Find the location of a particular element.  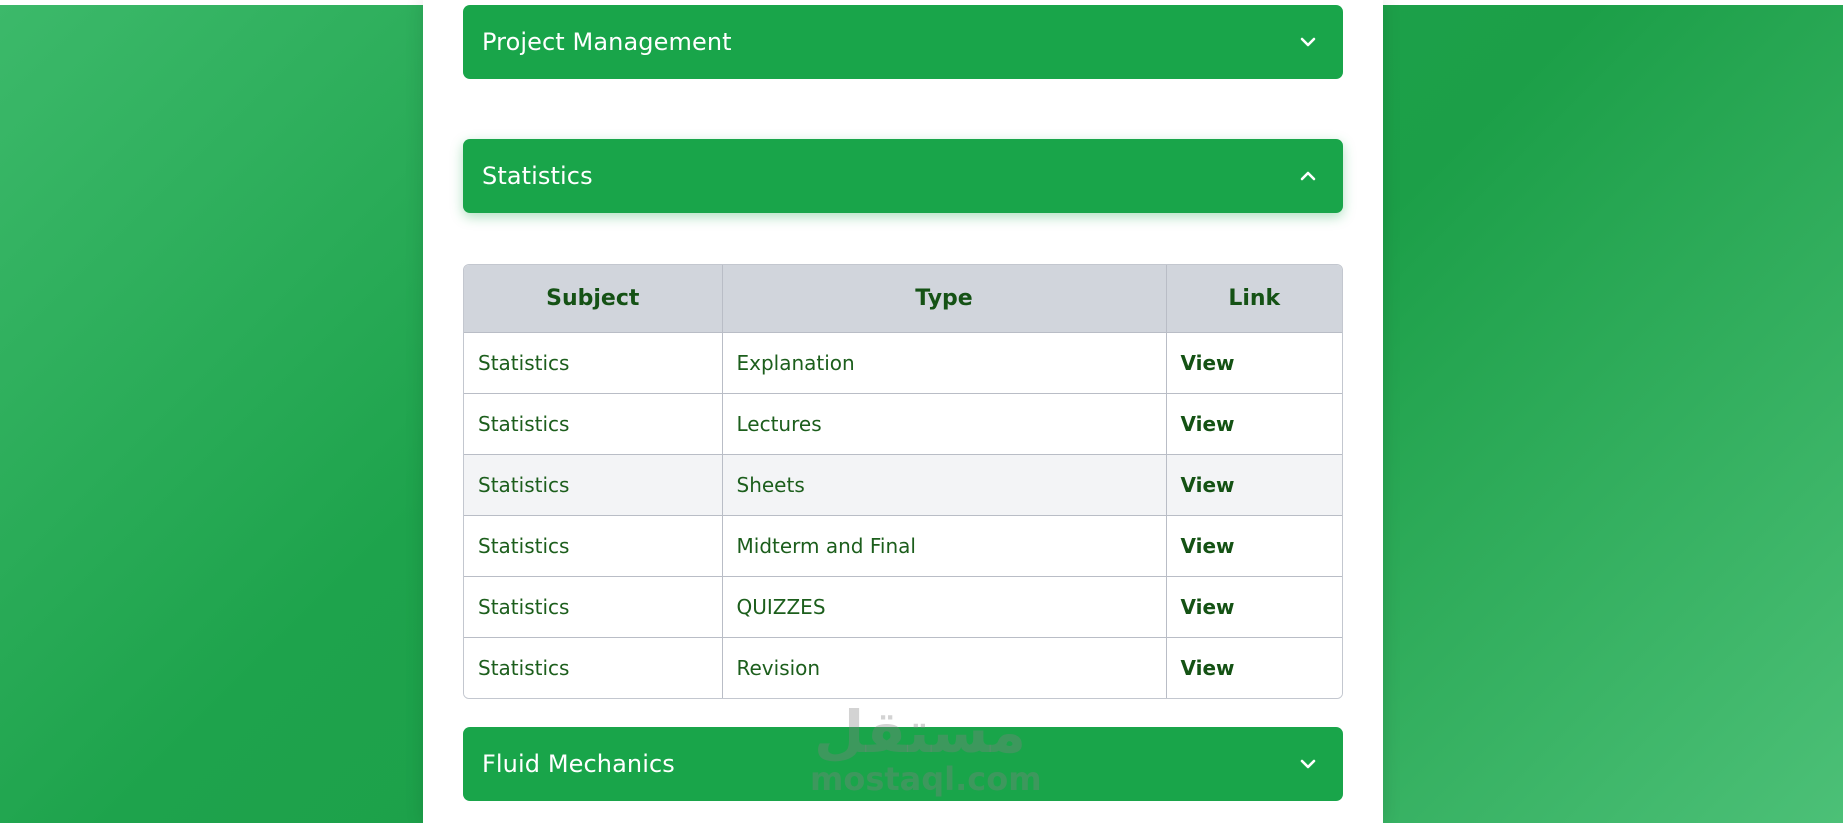

table-row: Statistics Sheets View is located at coordinates (903, 485).